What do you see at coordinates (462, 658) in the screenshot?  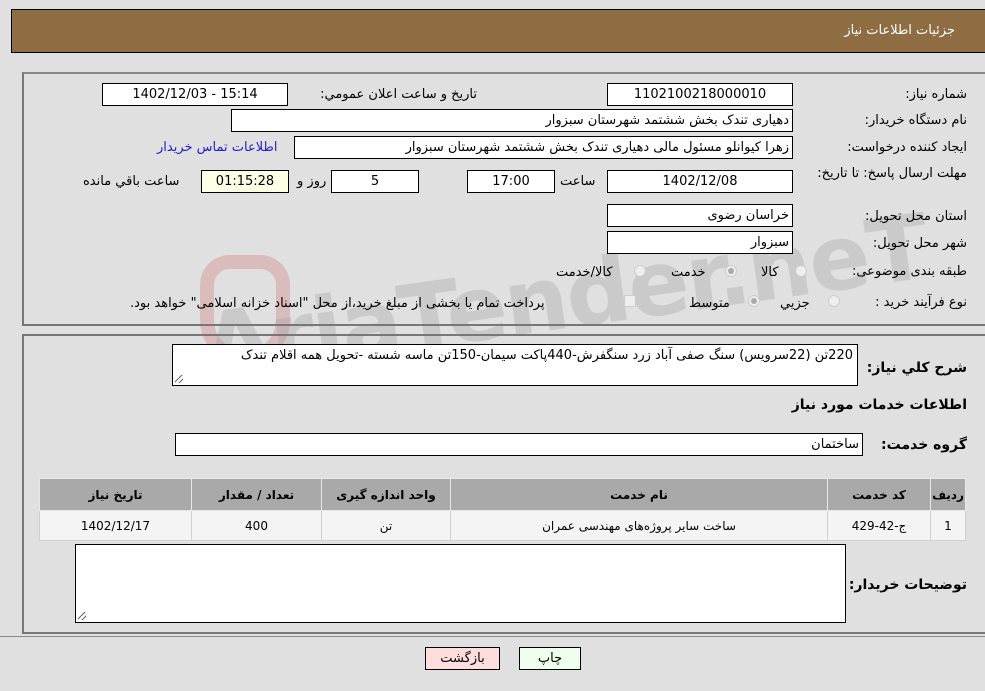 I see `back-button: بازگشت` at bounding box center [462, 658].